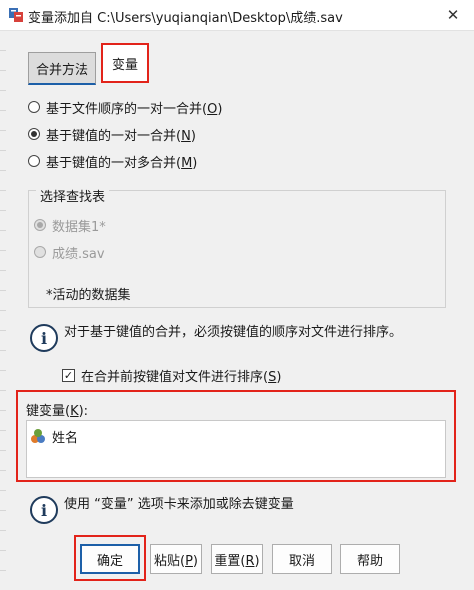  I want to click on active-dataset-note: *活动的数据集, so click(88, 295).